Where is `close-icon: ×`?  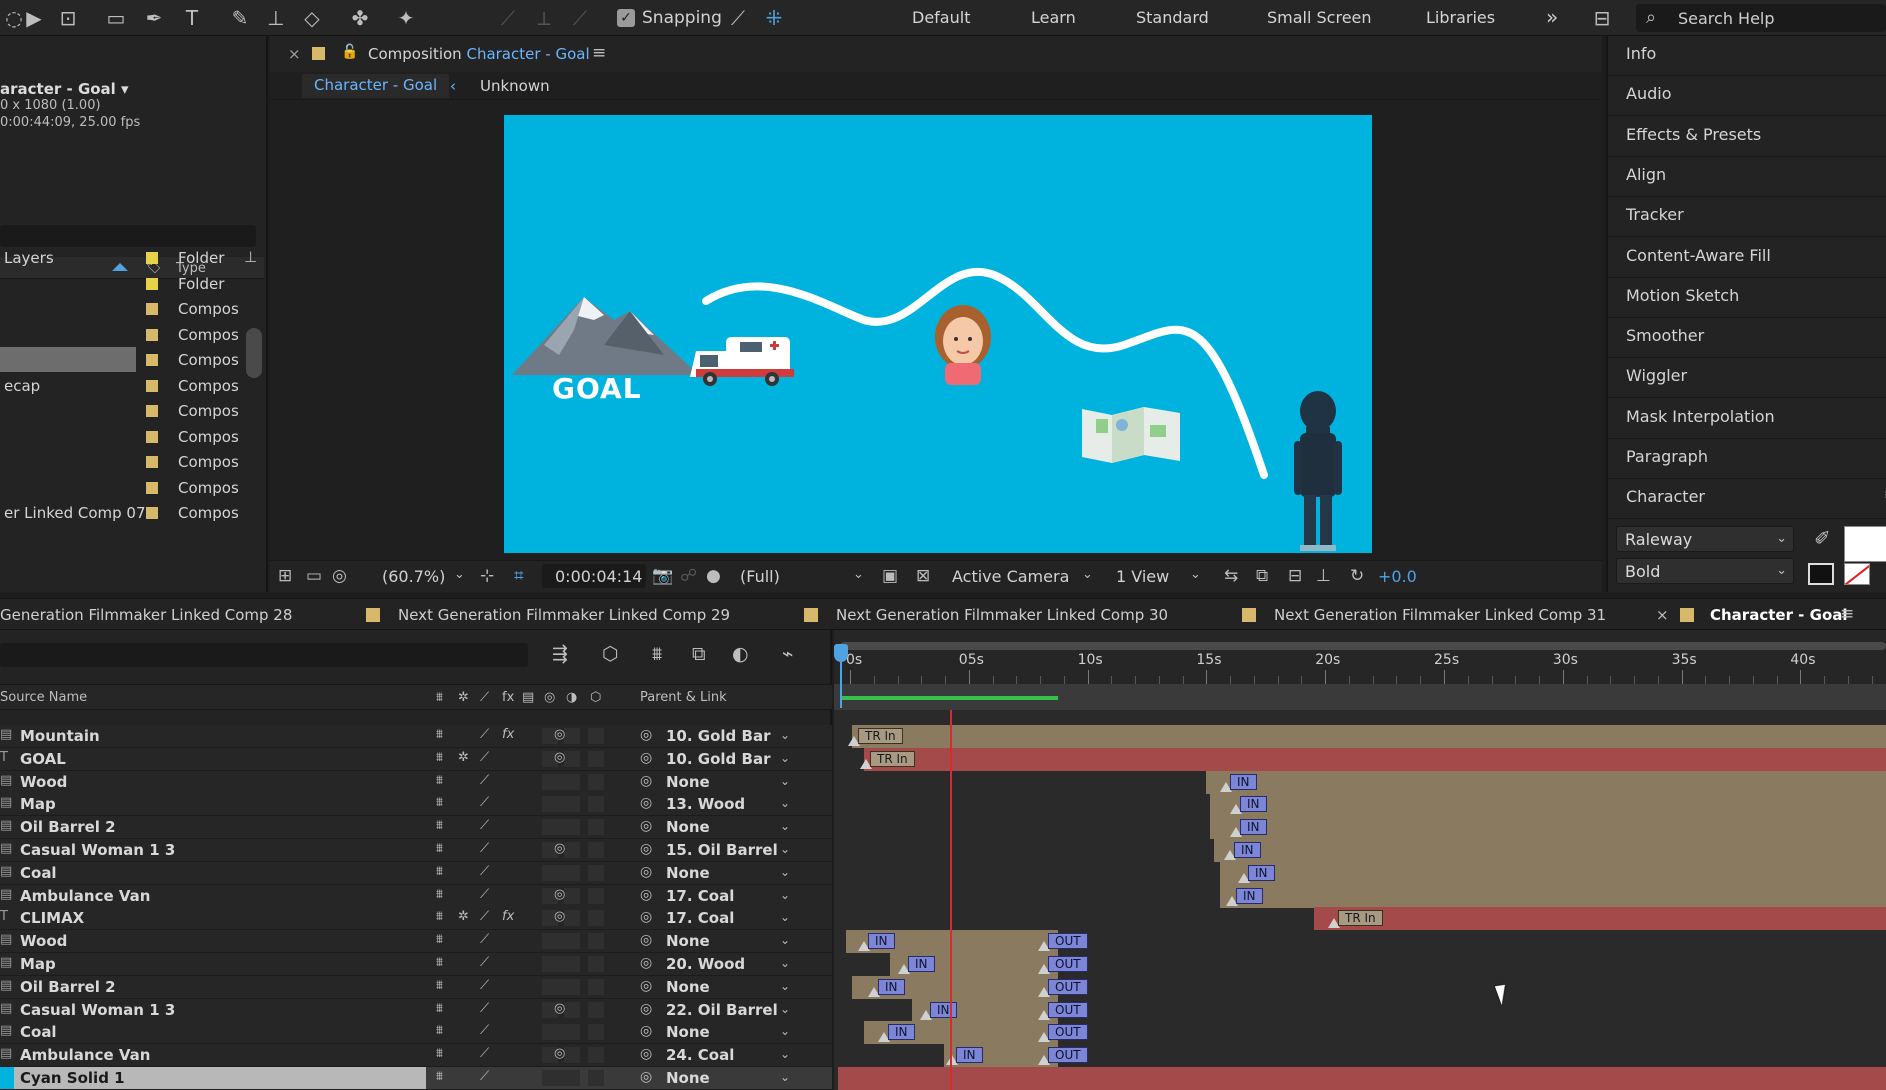 close-icon: × is located at coordinates (1662, 615).